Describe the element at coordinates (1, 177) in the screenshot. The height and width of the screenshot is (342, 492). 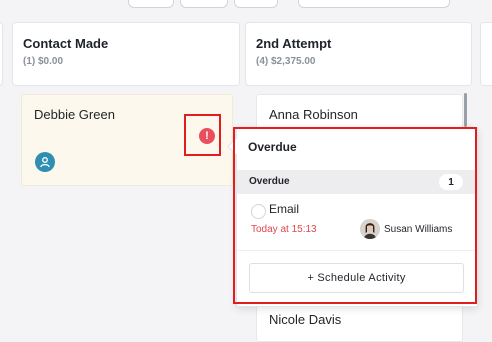
I see `column-partial-left` at that location.